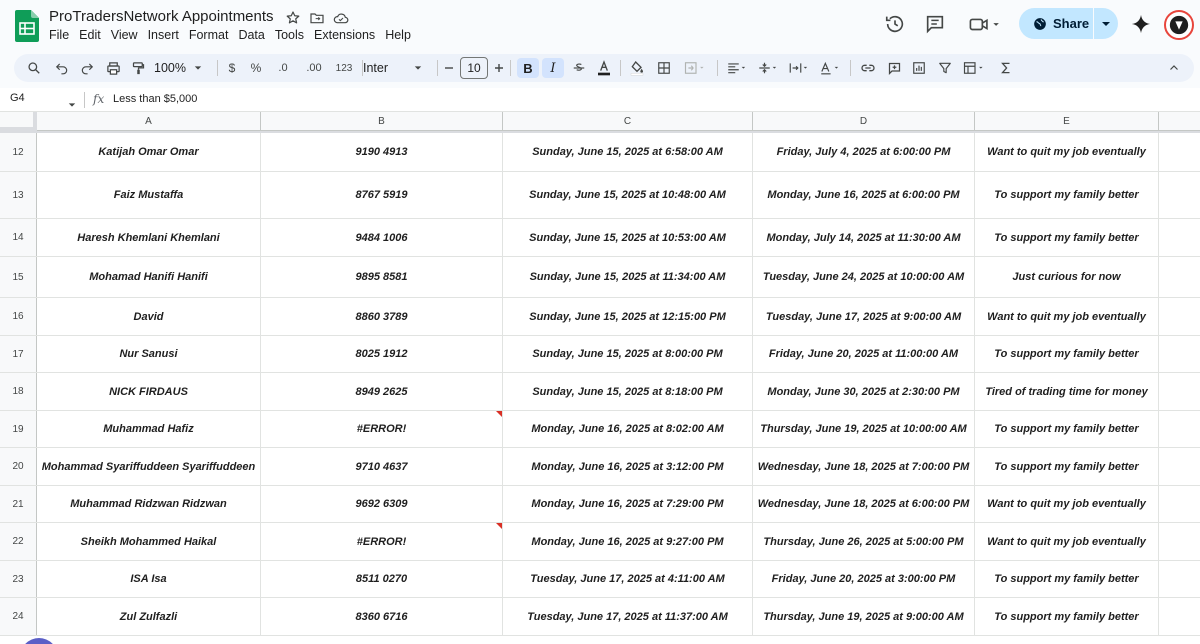  What do you see at coordinates (382, 354) in the screenshot?
I see `cell-phone: 8025 1912` at bounding box center [382, 354].